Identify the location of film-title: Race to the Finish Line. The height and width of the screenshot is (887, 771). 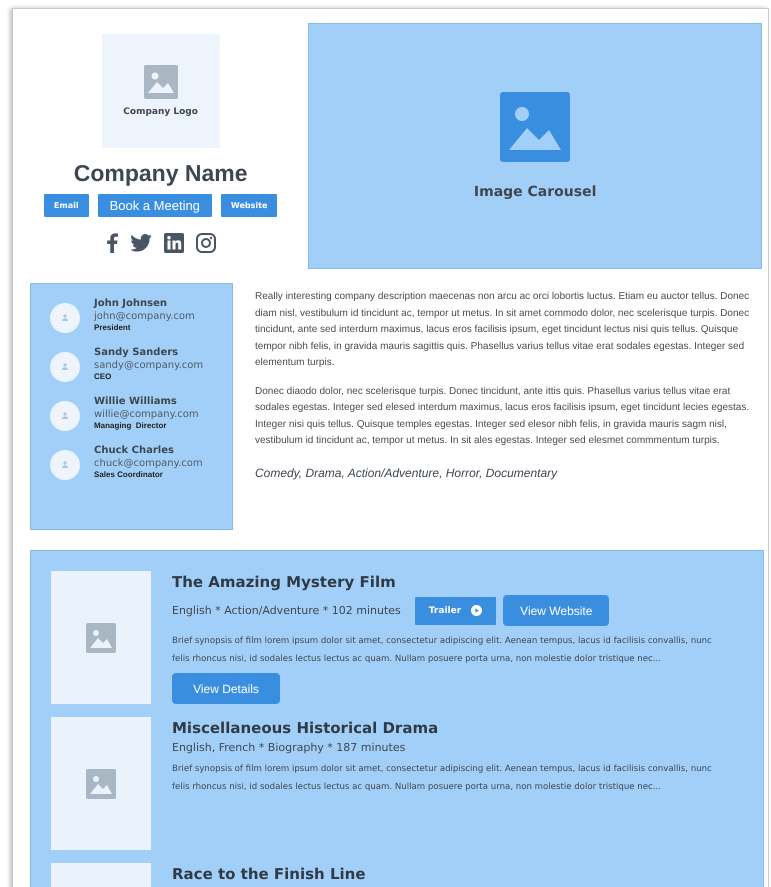
(269, 874).